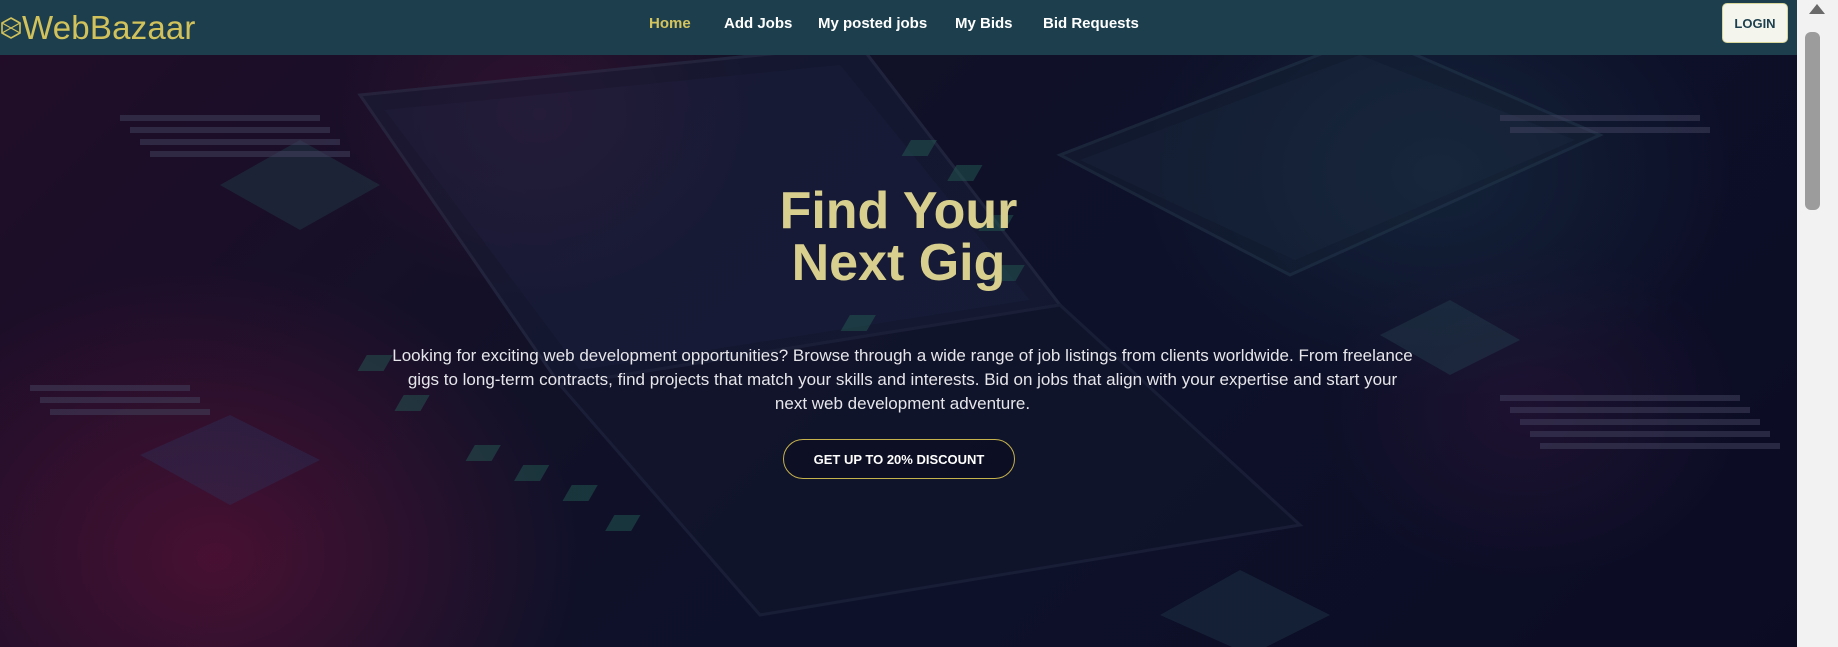  What do you see at coordinates (872, 23) in the screenshot?
I see `nav-link-my-posted-jobs: My posted jobs` at bounding box center [872, 23].